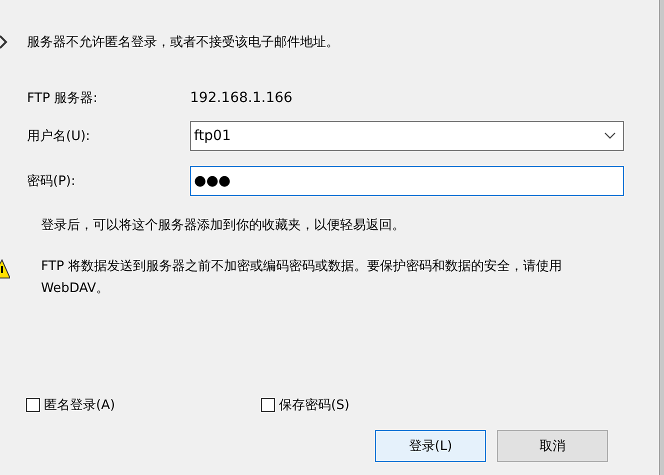 The height and width of the screenshot is (475, 664). Describe the element at coordinates (302, 278) in the screenshot. I see `warning-text: FTP 将数据发送到服务器之前不加密或编码密码或数据。要保护密码和数据的安全，请使用 WebDAV。` at that location.